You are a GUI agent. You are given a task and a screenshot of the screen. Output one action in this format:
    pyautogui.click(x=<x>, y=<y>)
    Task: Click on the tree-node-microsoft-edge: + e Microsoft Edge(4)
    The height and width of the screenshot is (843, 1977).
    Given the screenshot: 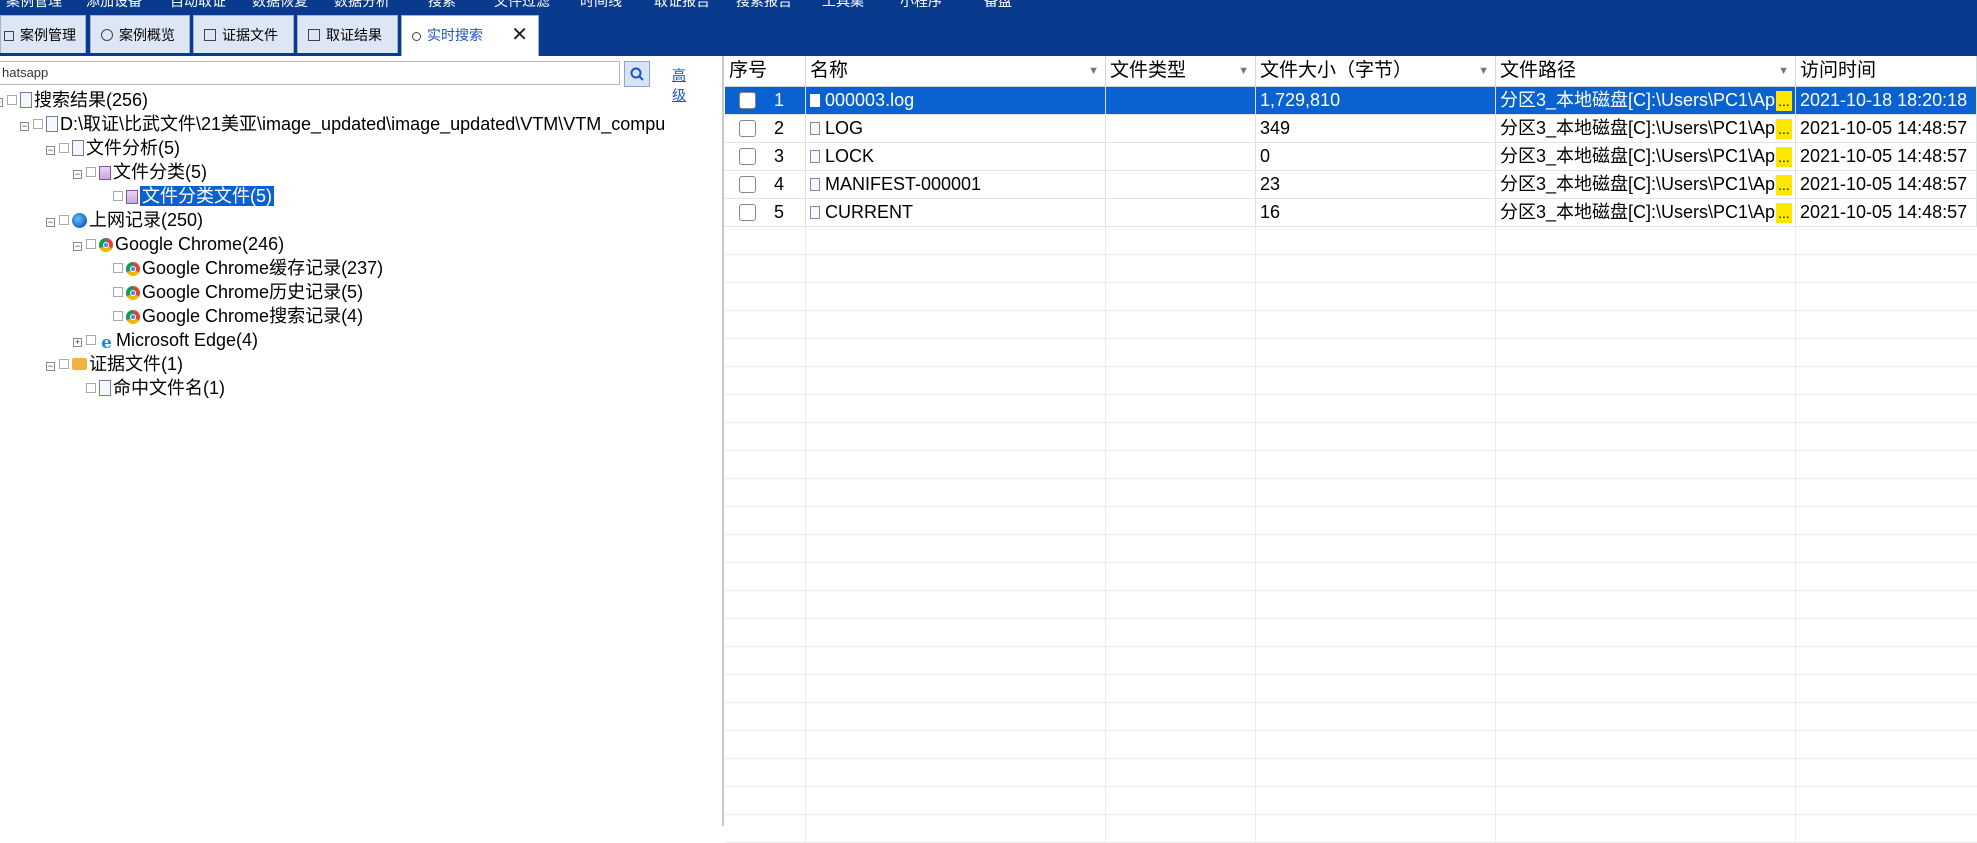 What is the action you would take?
    pyautogui.click(x=165, y=340)
    